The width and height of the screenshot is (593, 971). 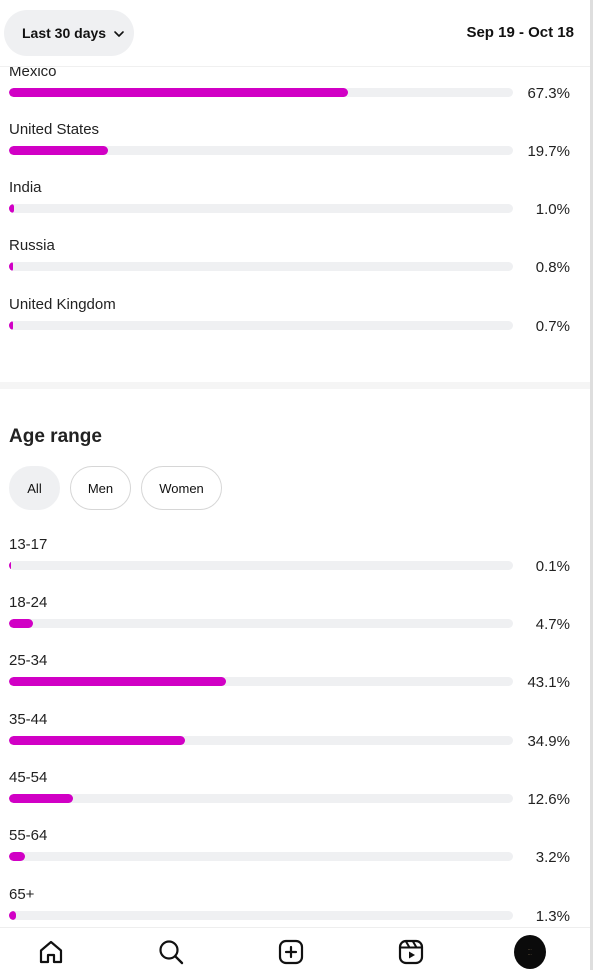 I want to click on country-percent: 0.7%, so click(x=552, y=326).